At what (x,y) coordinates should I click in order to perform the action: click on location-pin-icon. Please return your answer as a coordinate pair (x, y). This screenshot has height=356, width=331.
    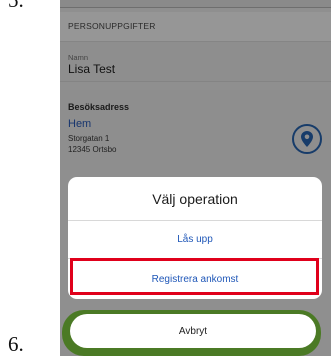
    Looking at the image, I should click on (307, 139).